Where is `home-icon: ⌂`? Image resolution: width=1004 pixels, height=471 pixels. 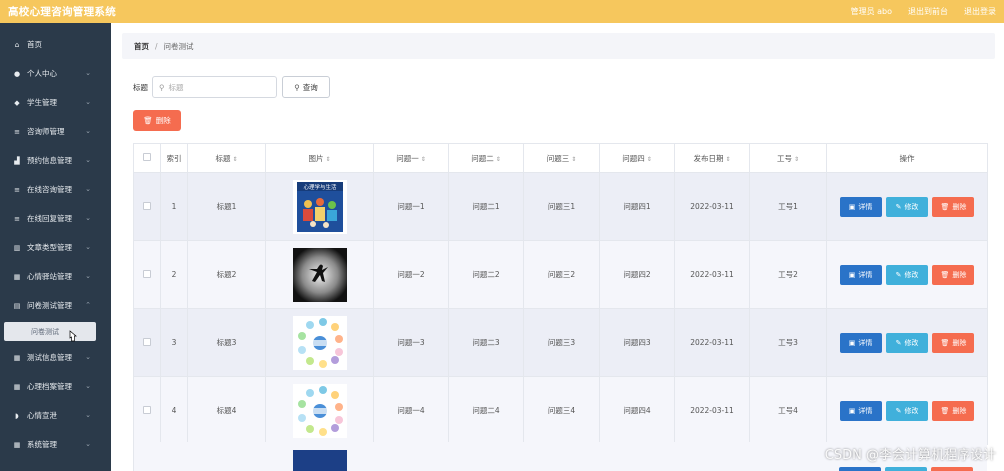
home-icon: ⌂ is located at coordinates (17, 44).